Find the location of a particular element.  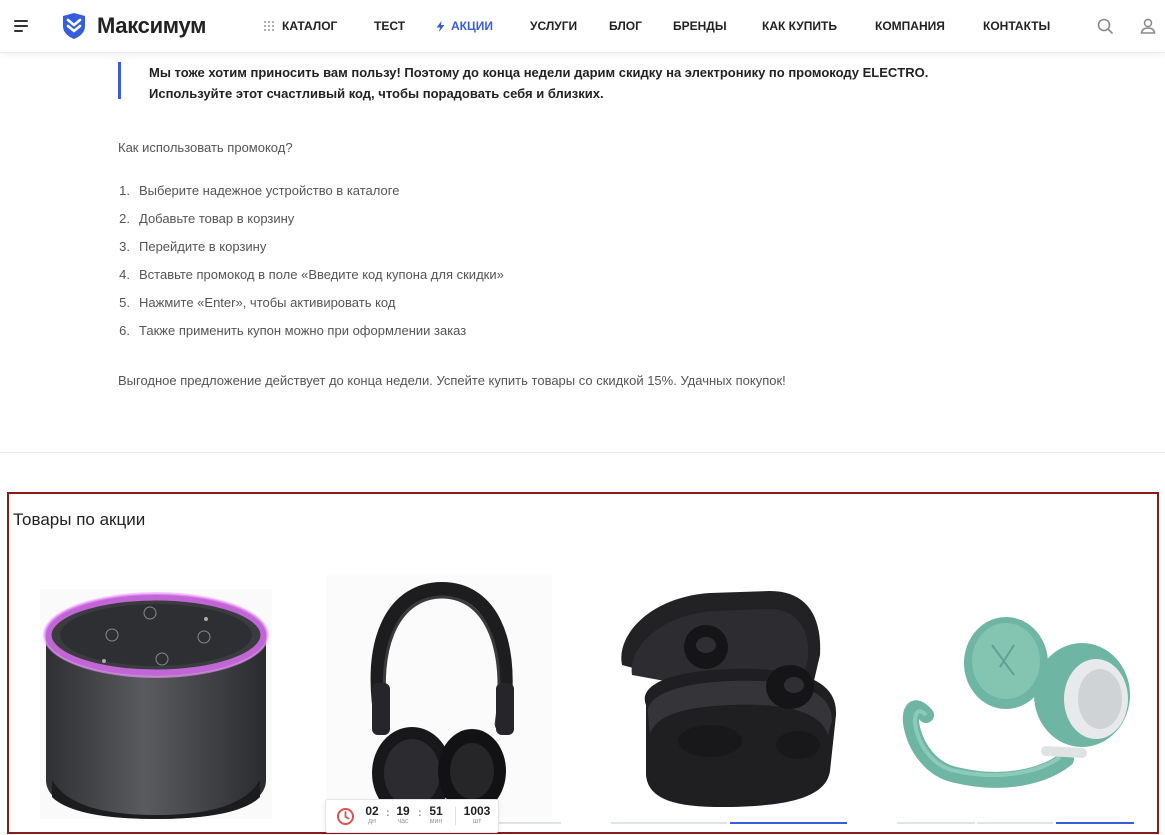

nav-label: КАТАЛОГ is located at coordinates (310, 26).